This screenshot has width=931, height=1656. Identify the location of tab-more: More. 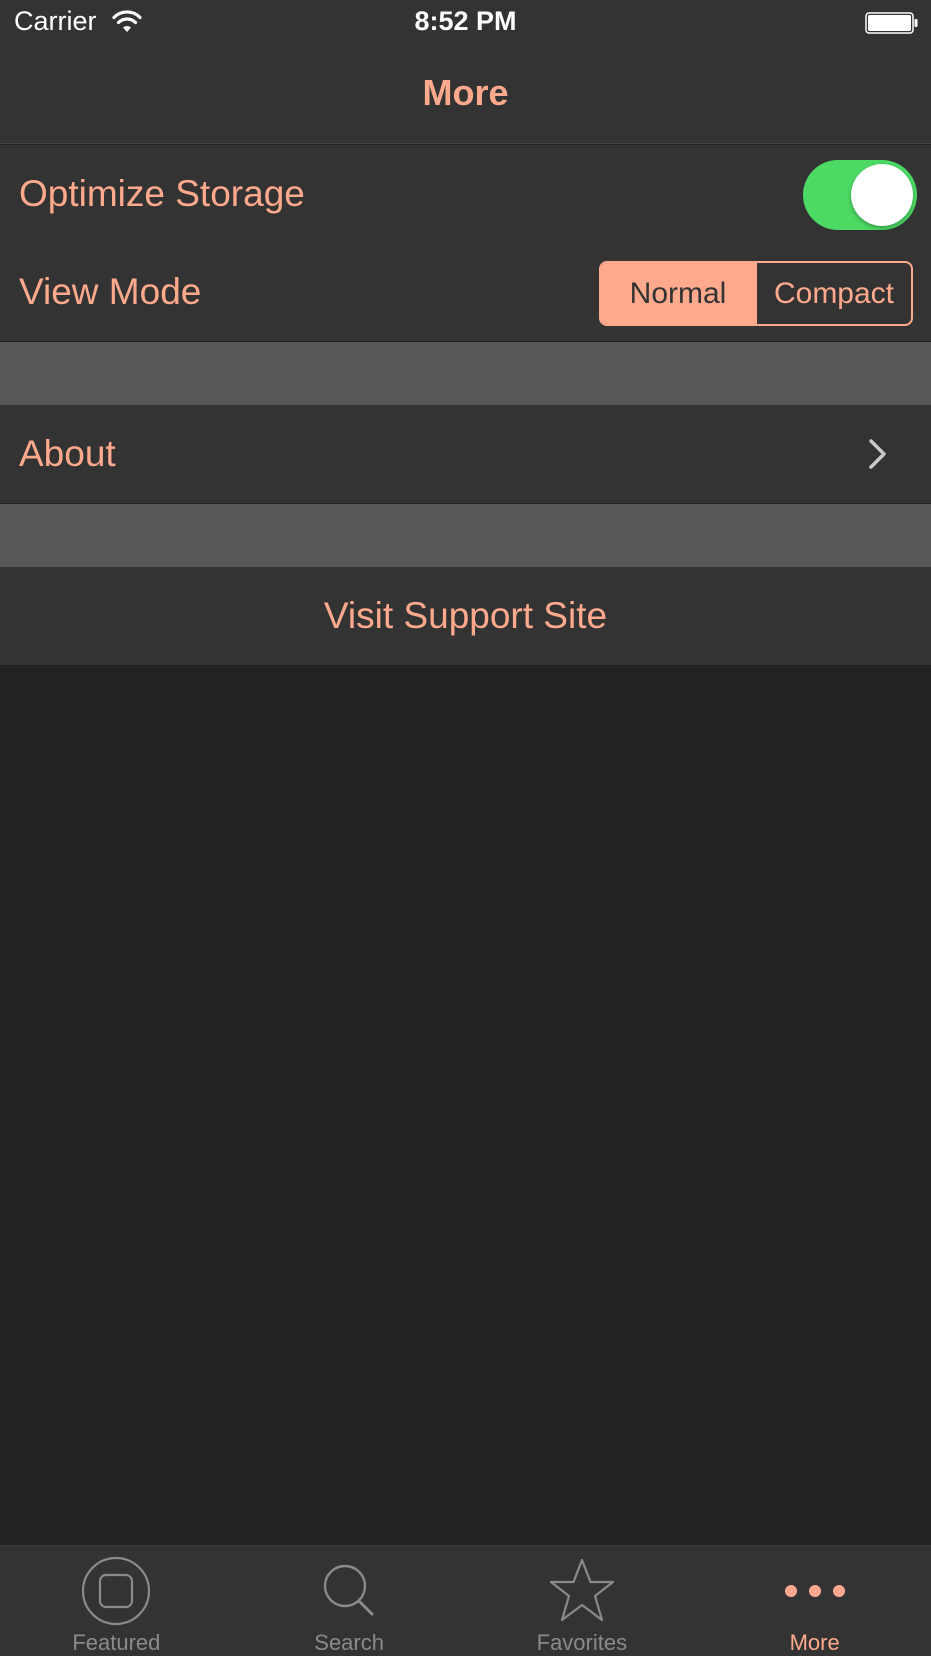
(814, 1601).